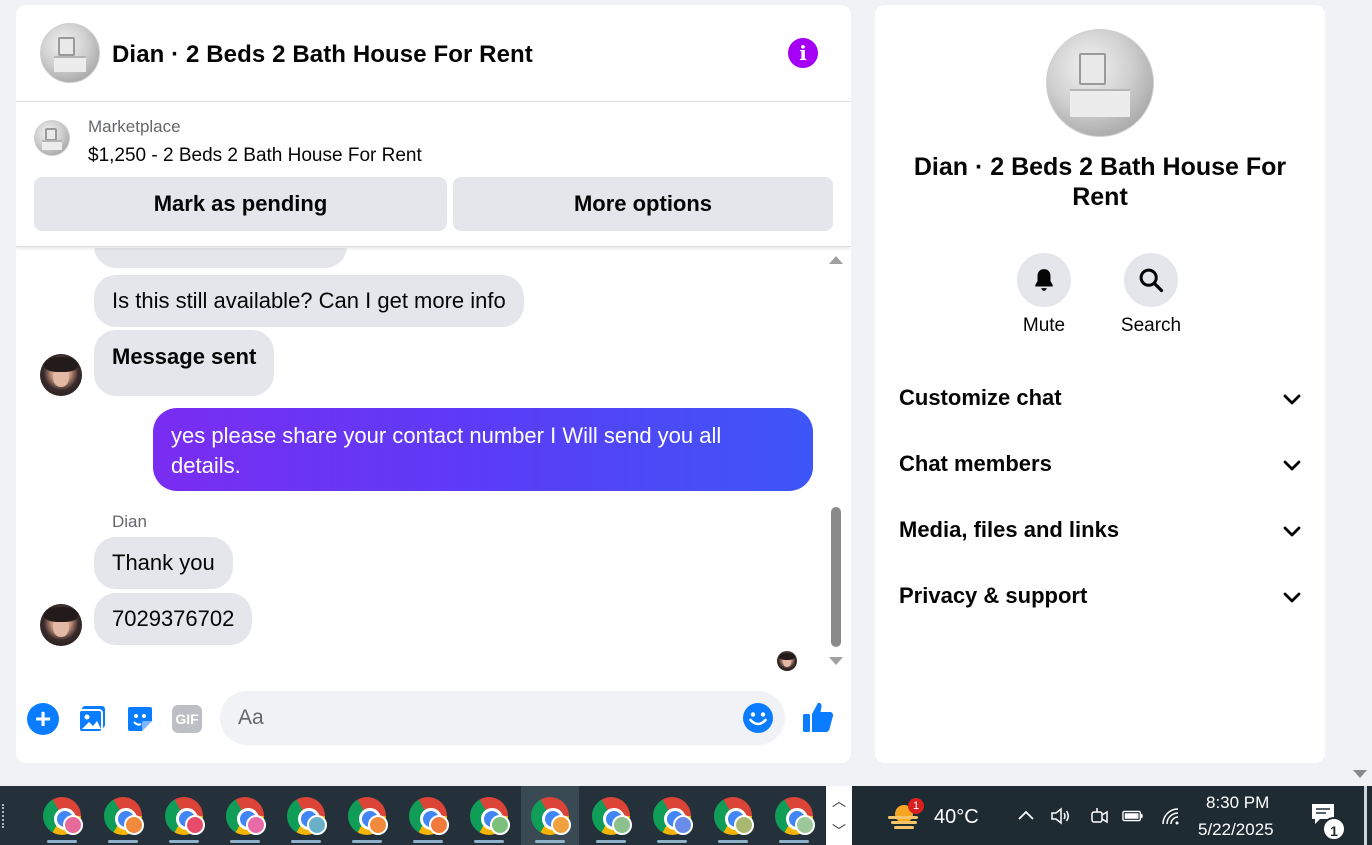 This screenshot has height=845, width=1372. I want to click on search-circle, so click(1151, 280).